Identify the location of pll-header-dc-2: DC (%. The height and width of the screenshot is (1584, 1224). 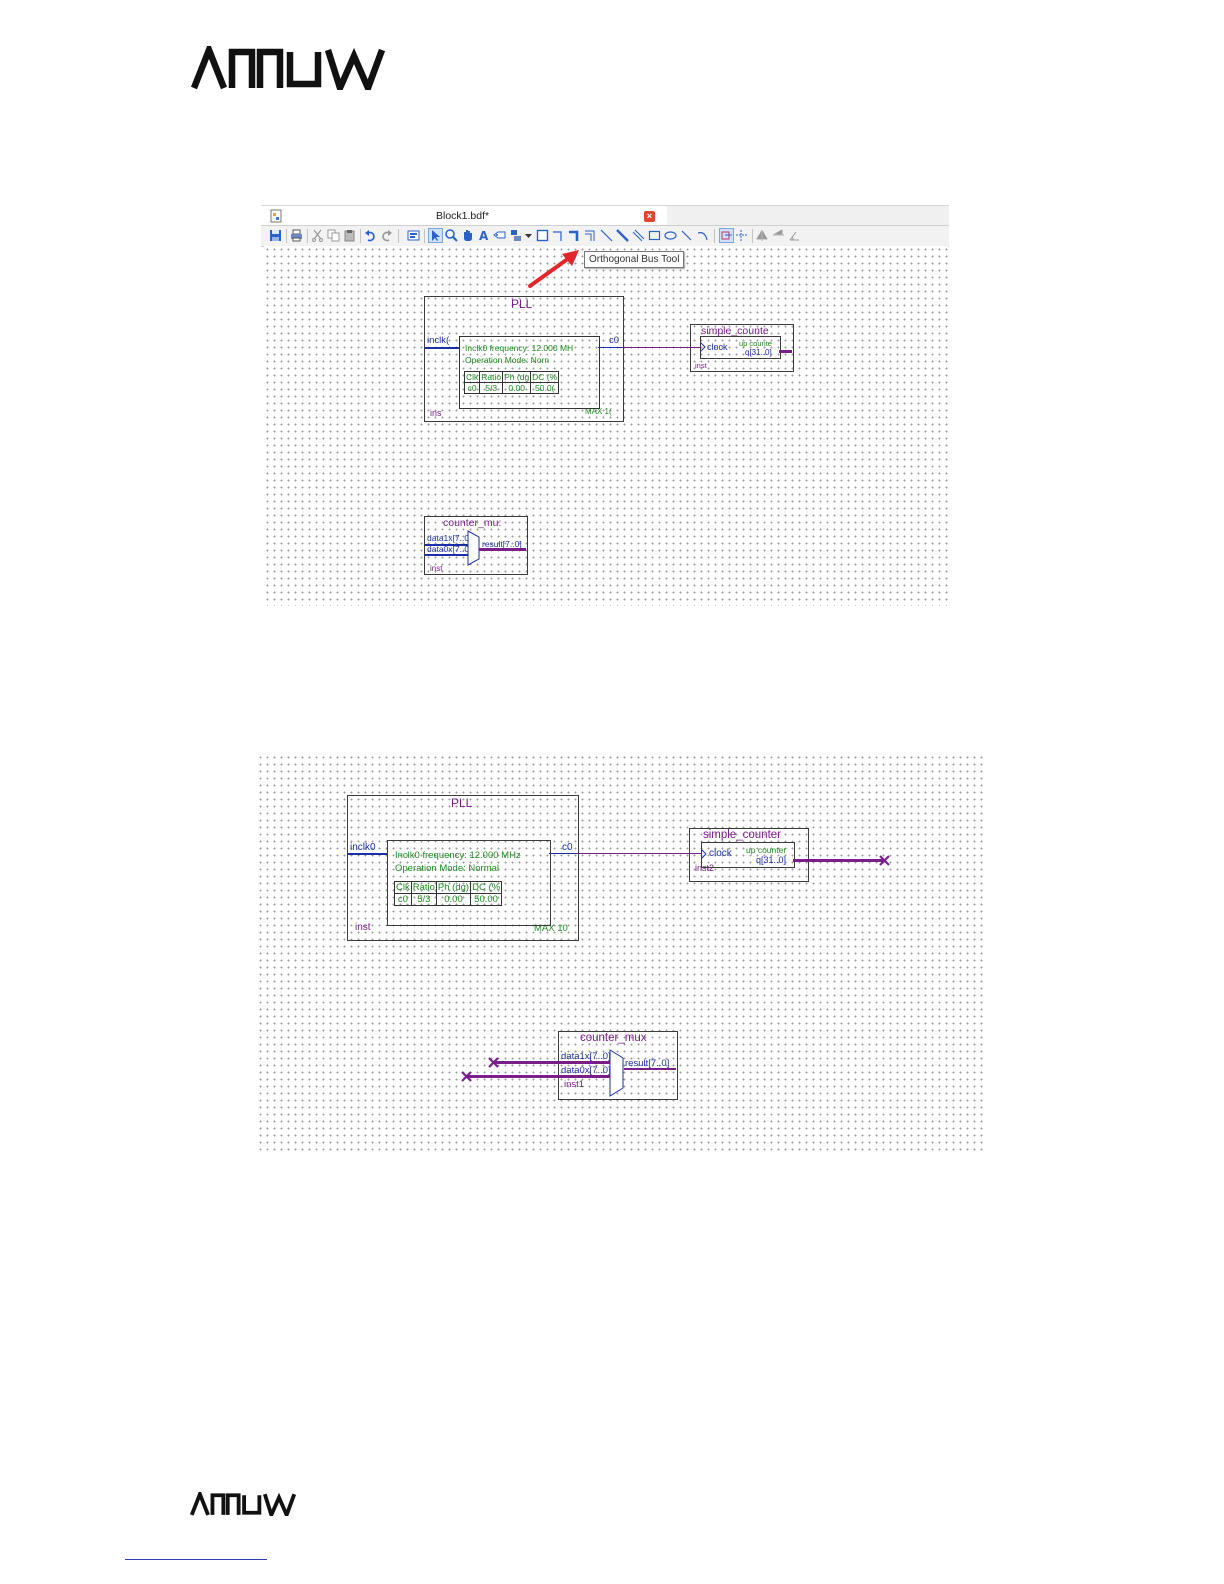
(486, 887).